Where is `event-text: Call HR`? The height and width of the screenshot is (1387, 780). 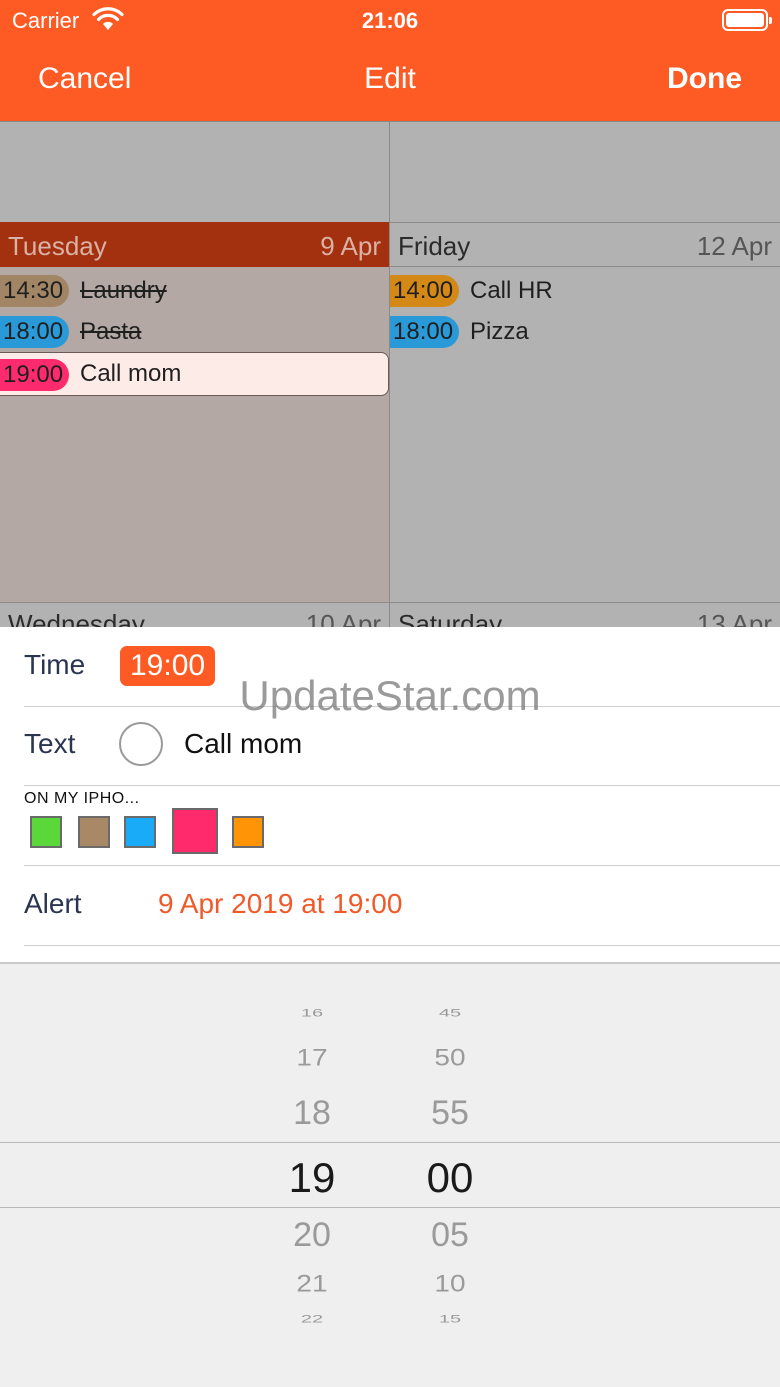
event-text: Call HR is located at coordinates (511, 290).